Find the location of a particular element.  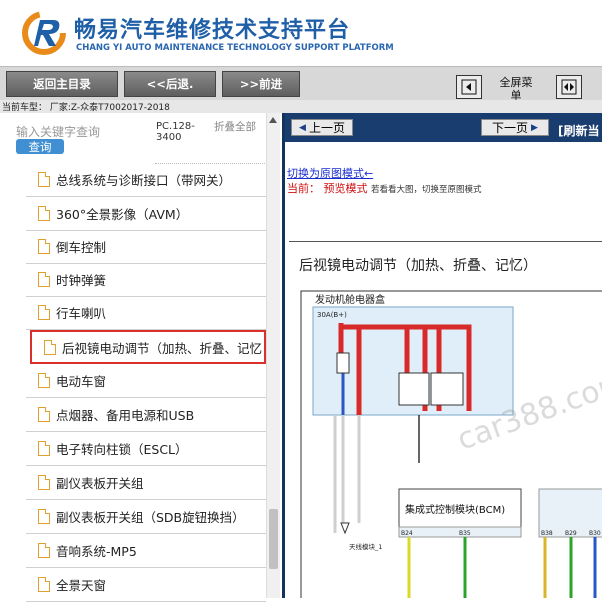

topic-item-label: 360°全景影像（AVM） is located at coordinates (122, 214).